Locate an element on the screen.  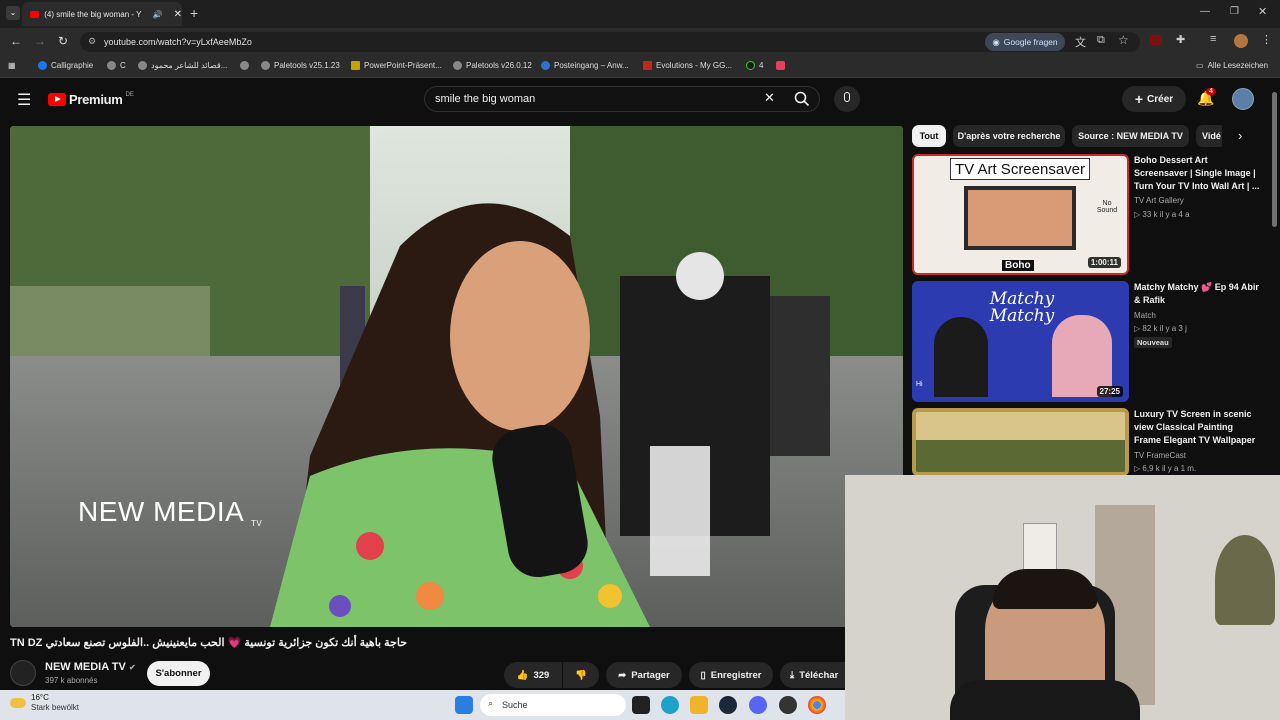
notifications-button: 🔔 4 is located at coordinates (1206, 97).